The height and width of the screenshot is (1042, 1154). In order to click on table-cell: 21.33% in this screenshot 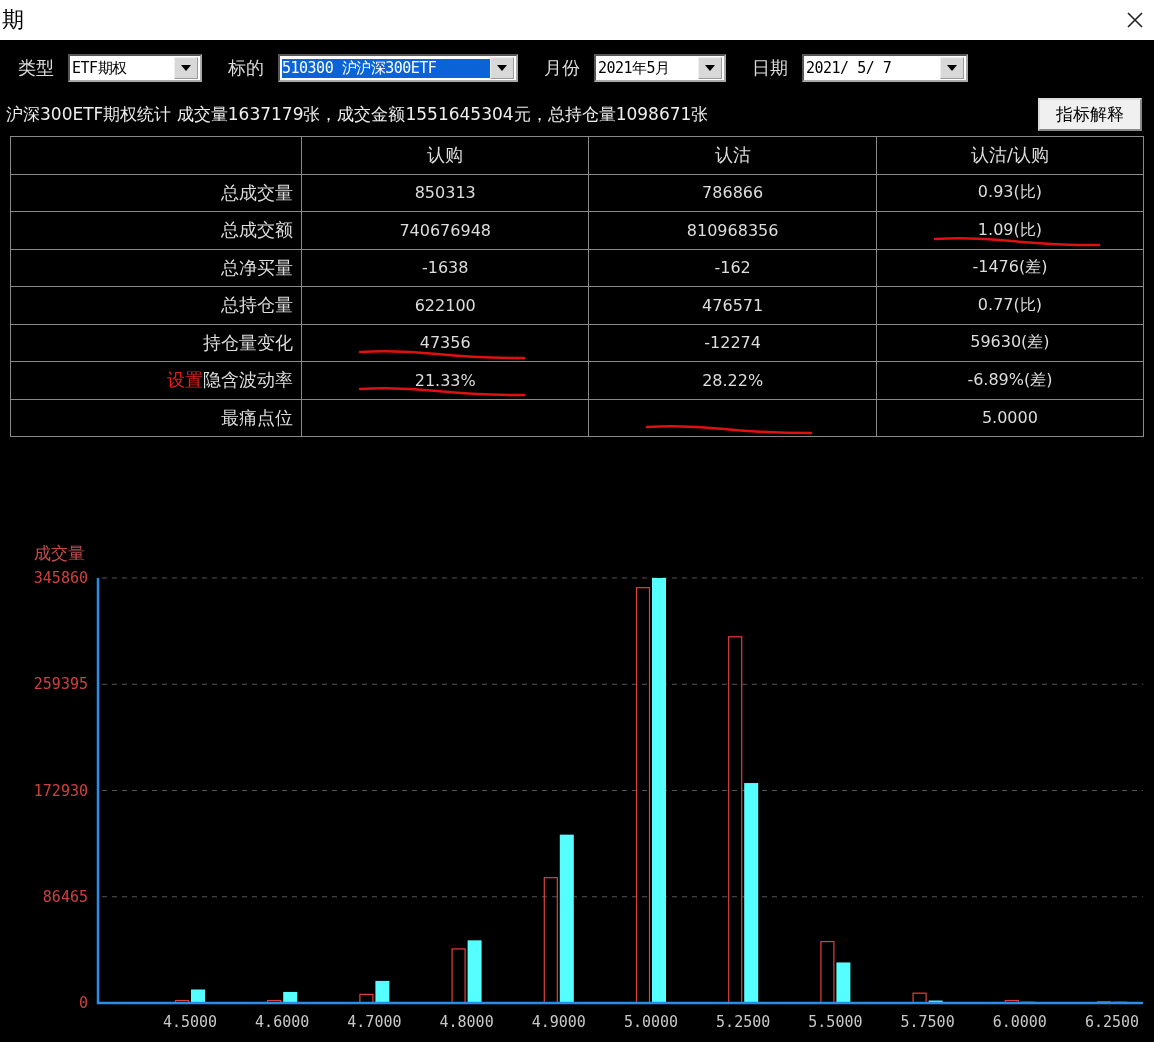, I will do `click(445, 380)`.